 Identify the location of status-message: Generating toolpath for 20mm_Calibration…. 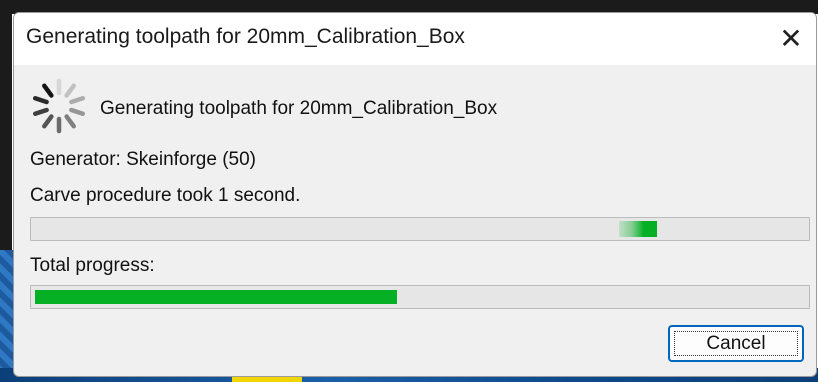
(299, 108).